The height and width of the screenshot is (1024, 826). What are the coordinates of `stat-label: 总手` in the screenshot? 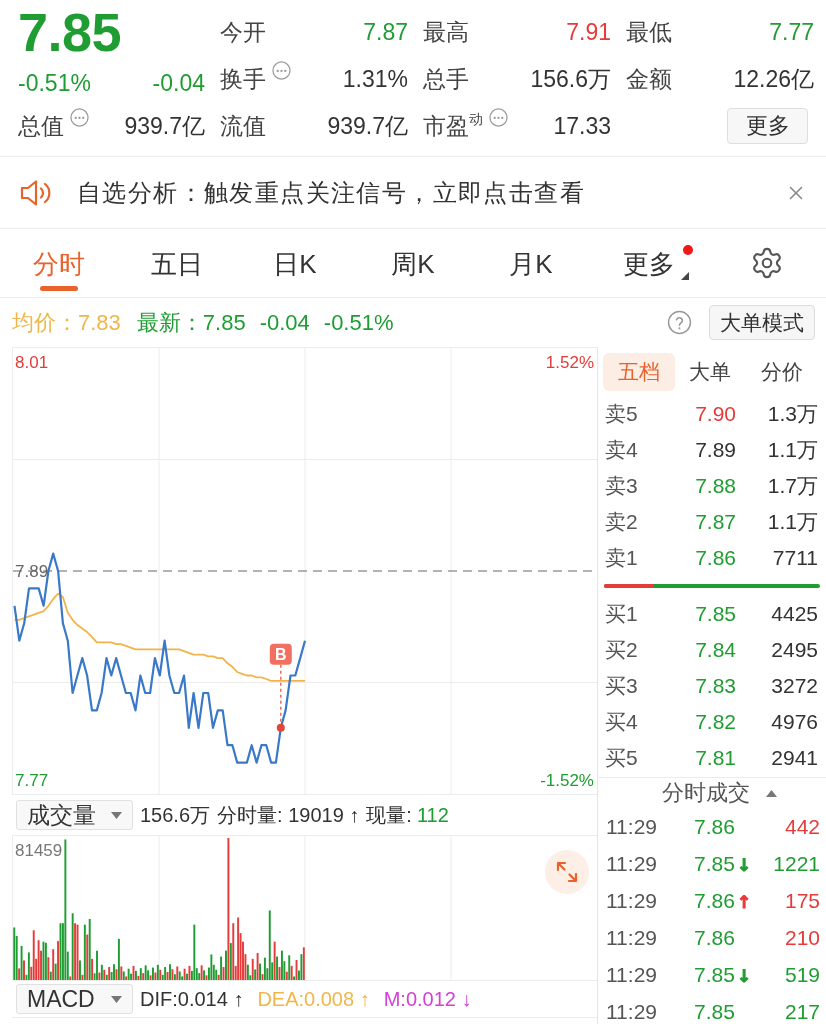 It's located at (446, 78).